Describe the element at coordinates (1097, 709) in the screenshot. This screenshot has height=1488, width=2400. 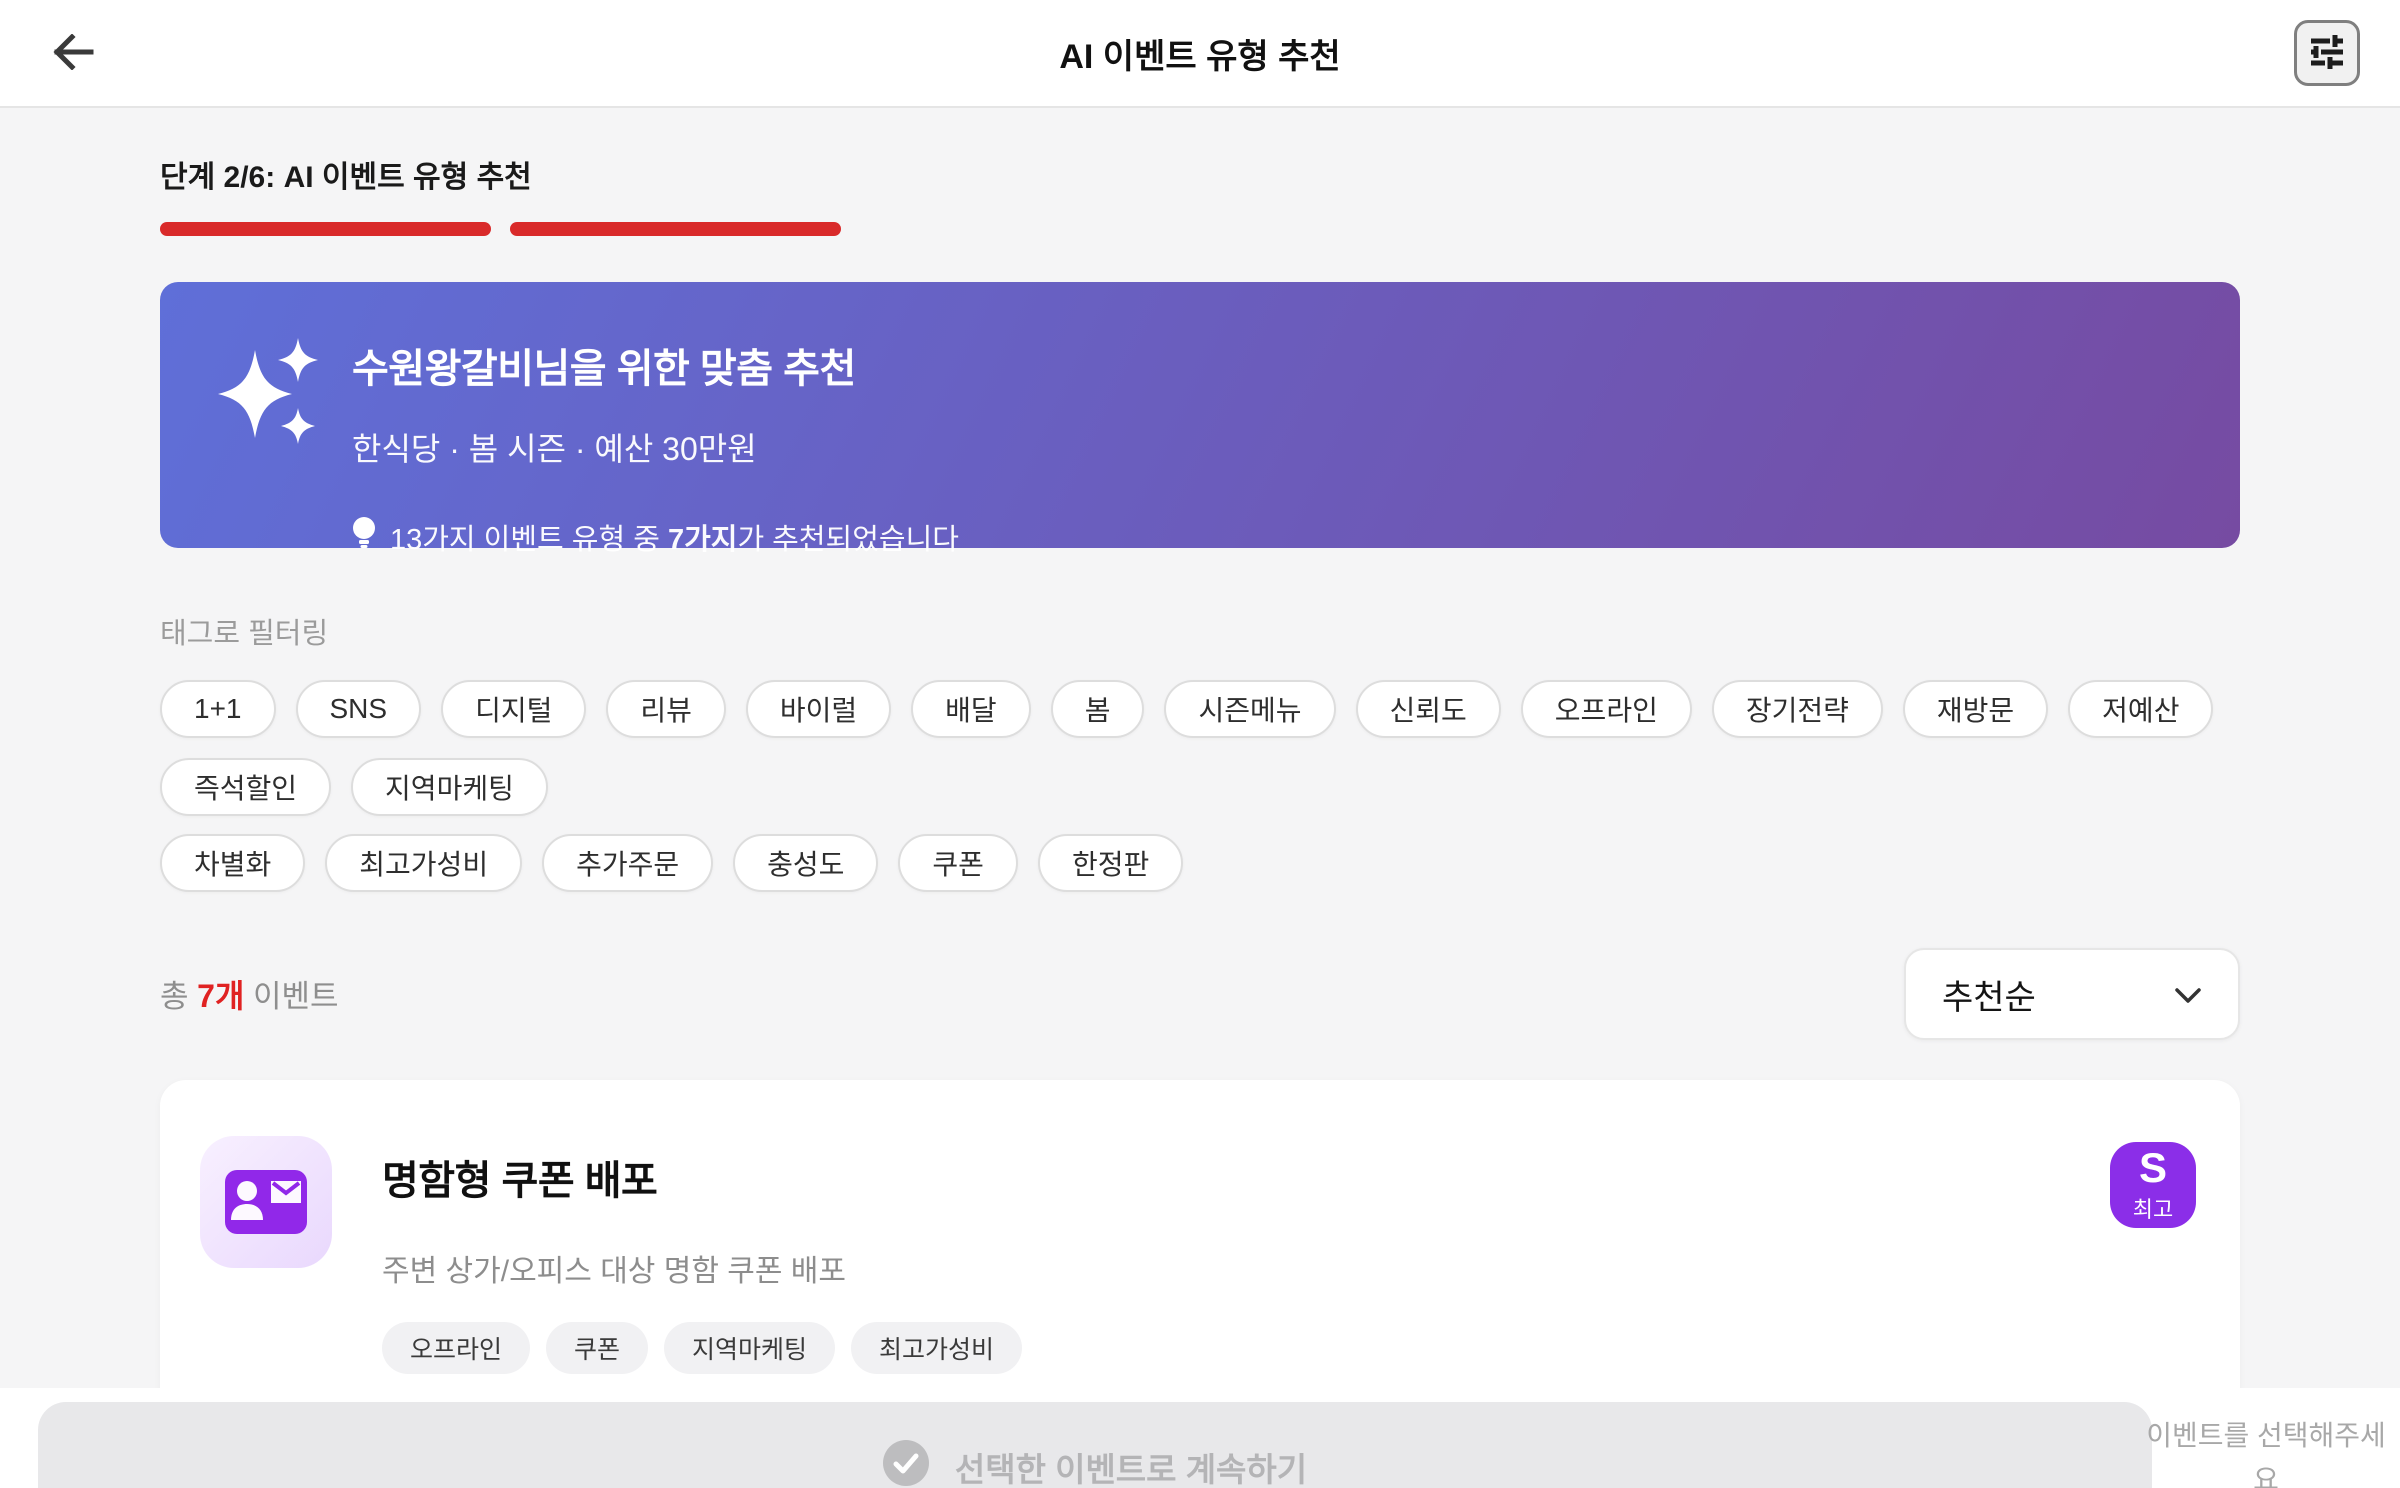
I see `filter-tag: 봄` at that location.